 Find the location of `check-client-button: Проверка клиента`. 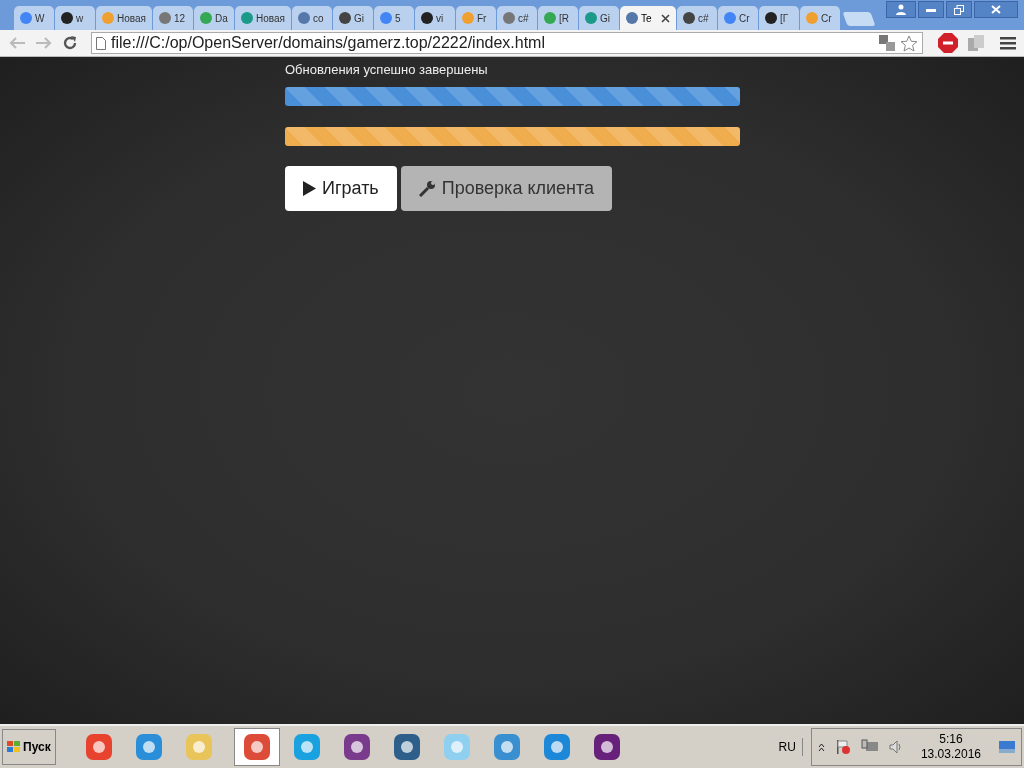

check-client-button: Проверка клиента is located at coordinates (506, 188).